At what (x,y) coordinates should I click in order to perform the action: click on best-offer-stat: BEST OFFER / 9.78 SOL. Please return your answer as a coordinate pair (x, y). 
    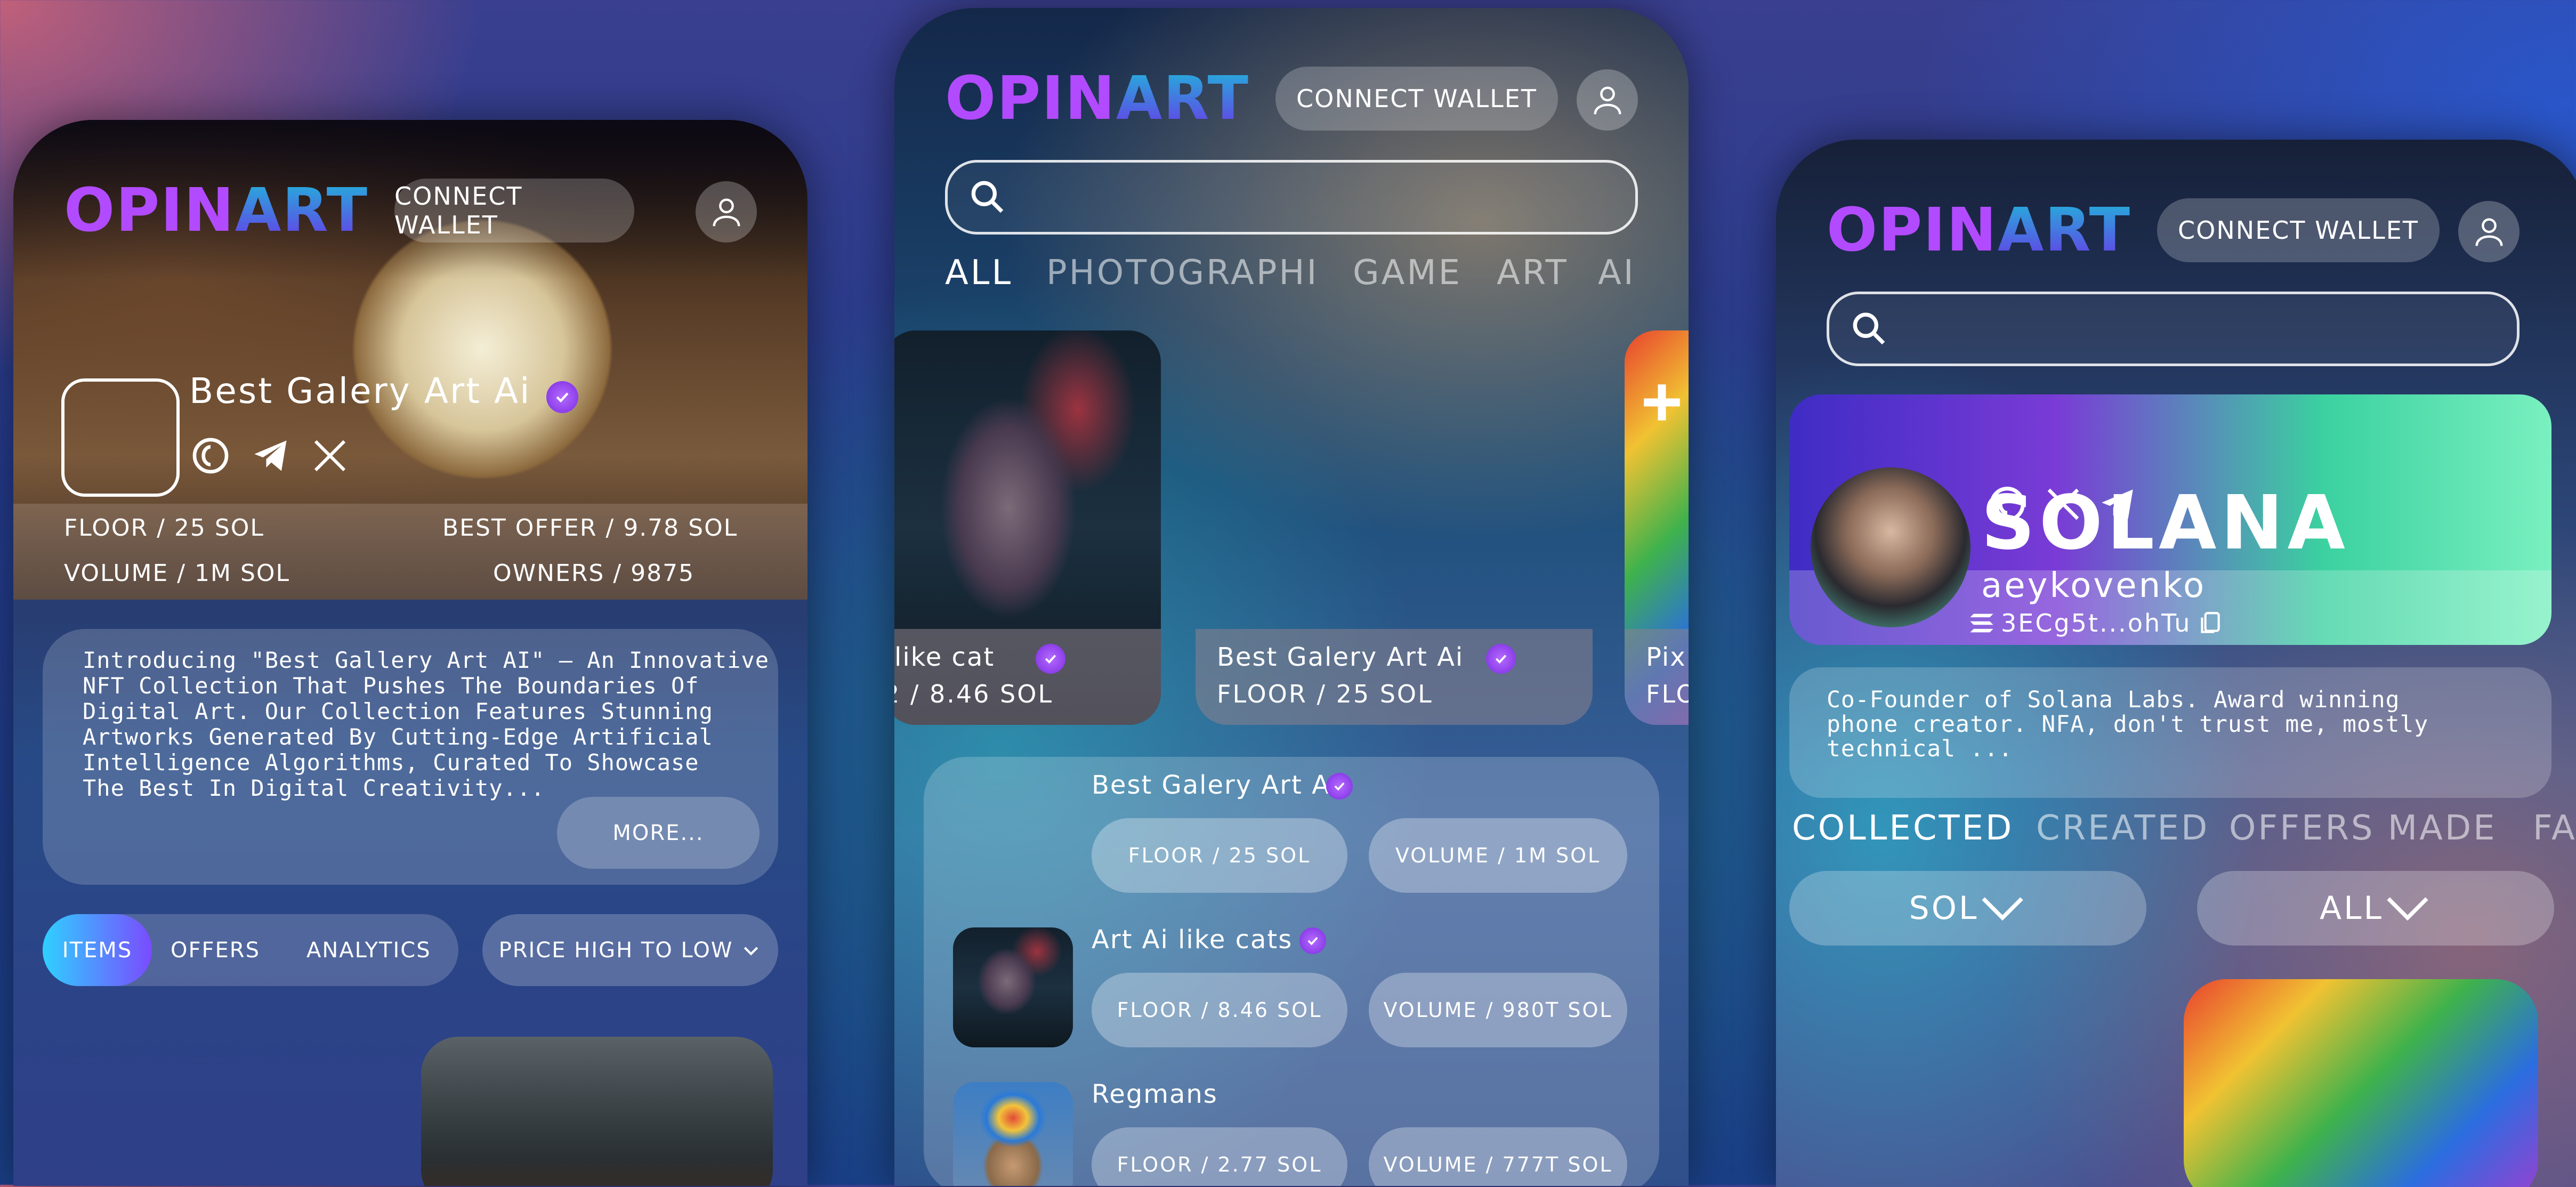
    Looking at the image, I should click on (590, 528).